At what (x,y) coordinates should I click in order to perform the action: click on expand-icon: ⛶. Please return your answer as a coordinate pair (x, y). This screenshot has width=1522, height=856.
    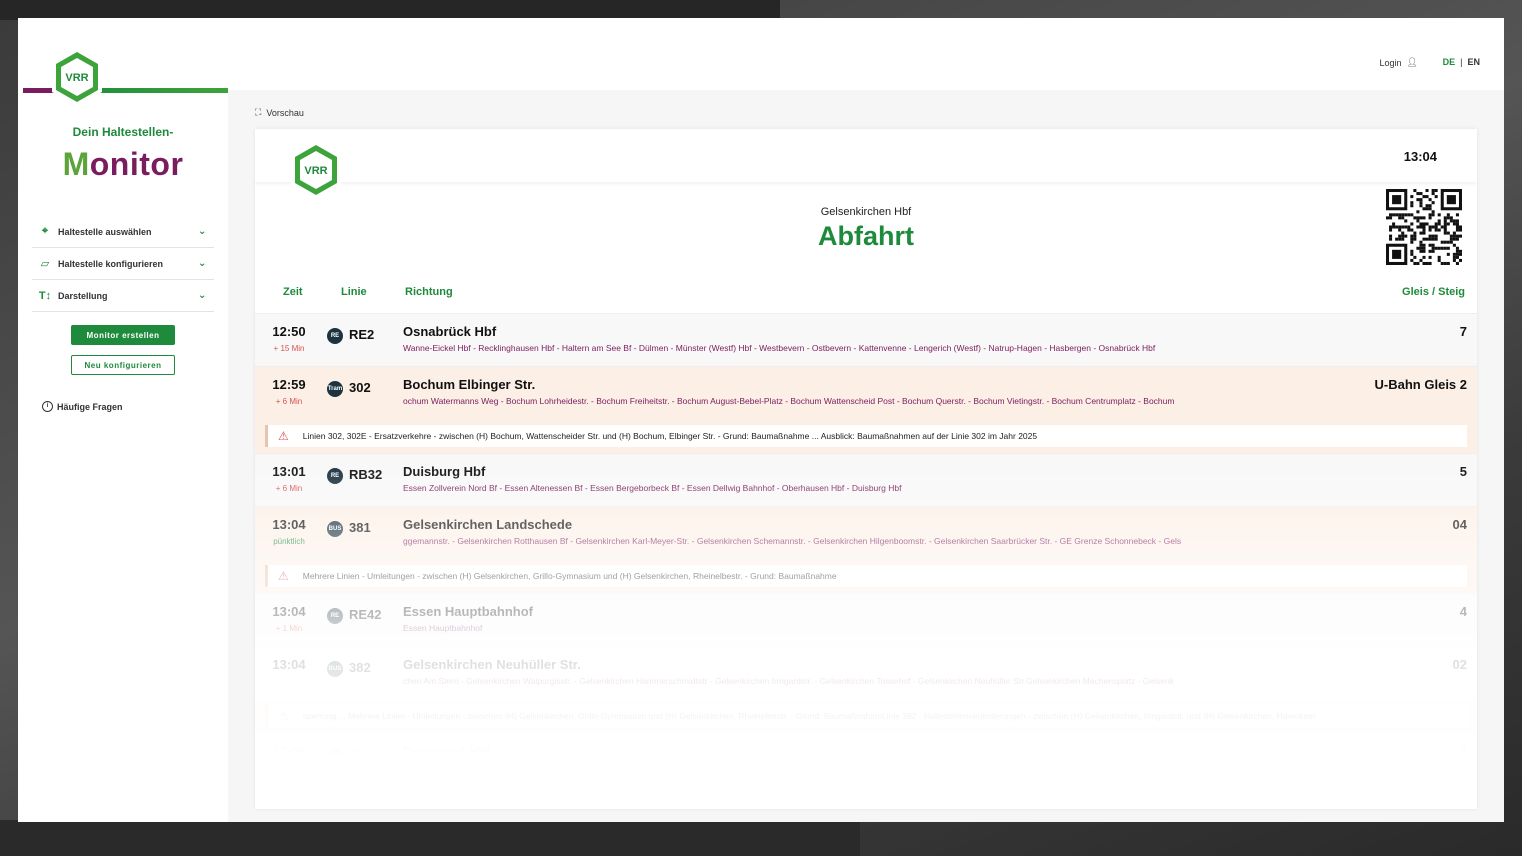
    Looking at the image, I should click on (258, 112).